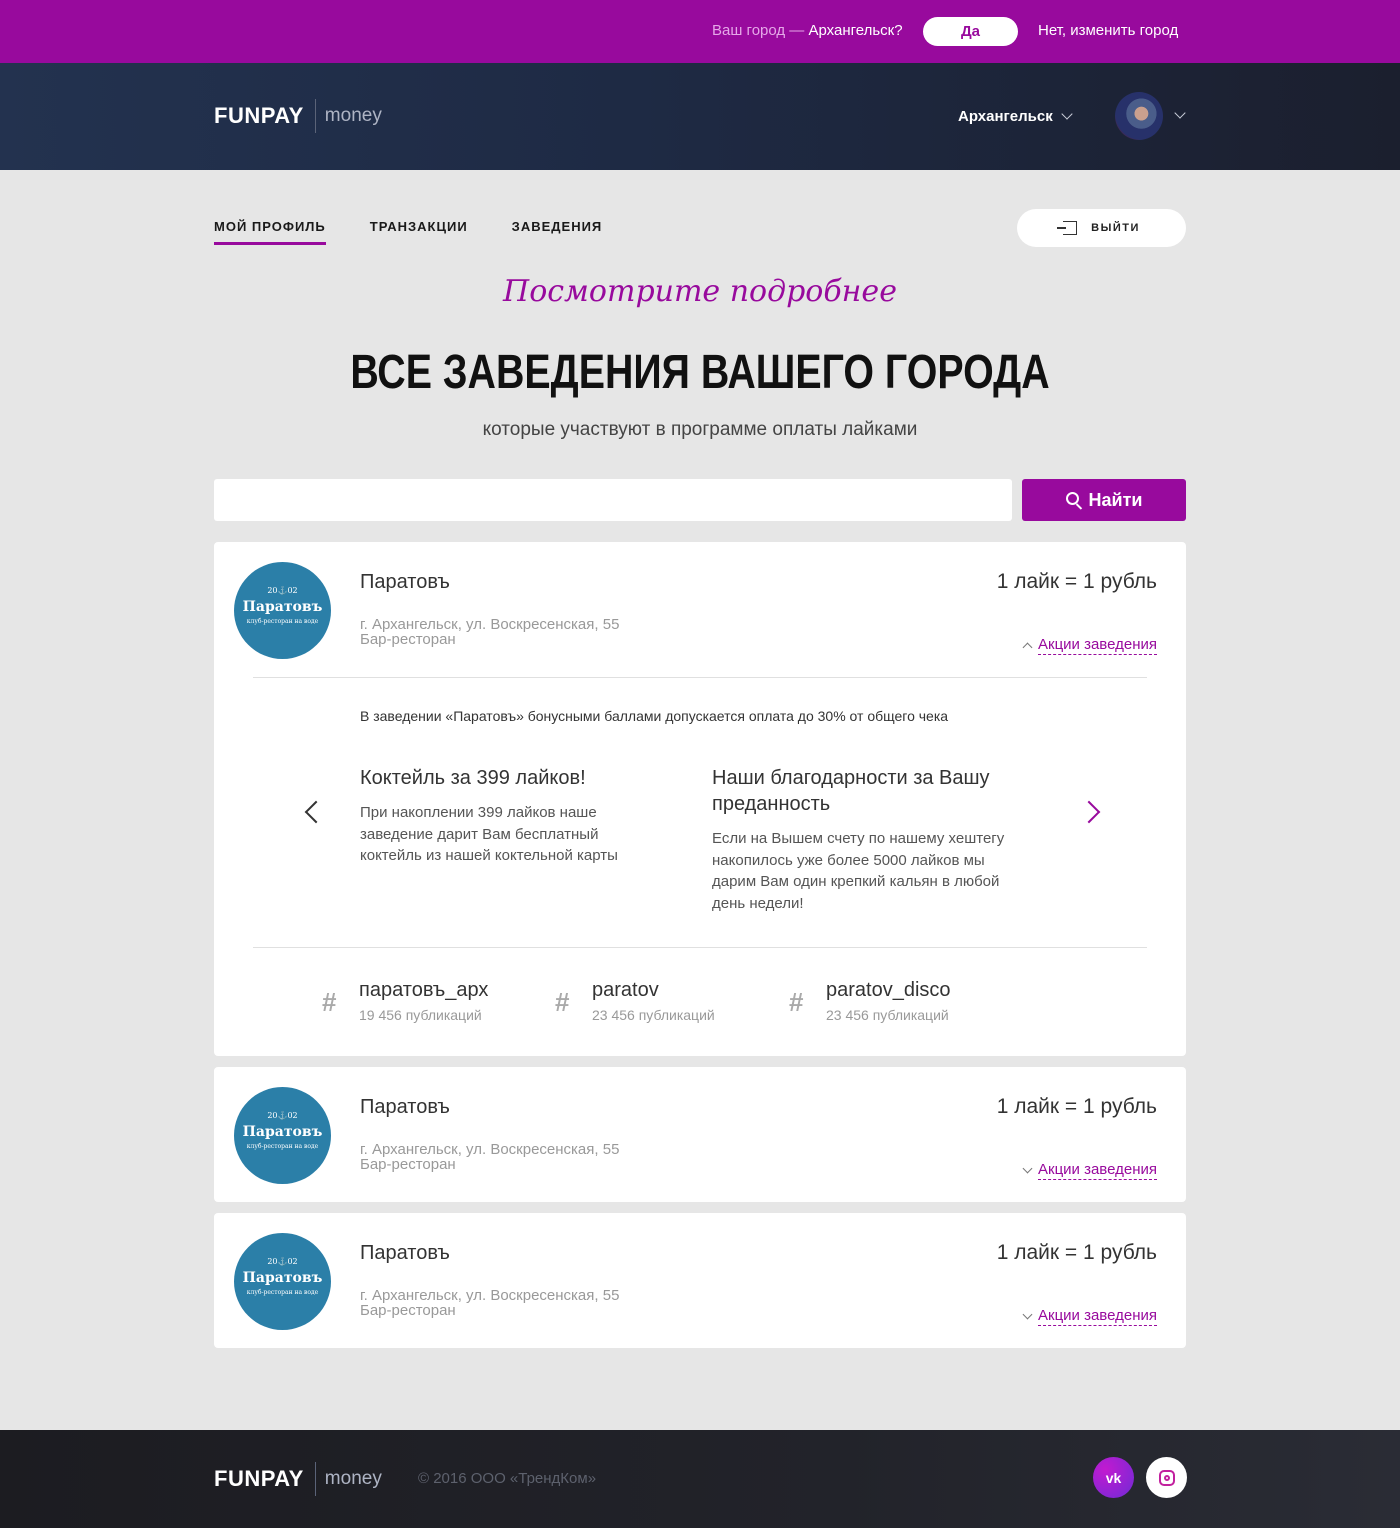  I want to click on hashtag-name: paratov_disco, so click(888, 990).